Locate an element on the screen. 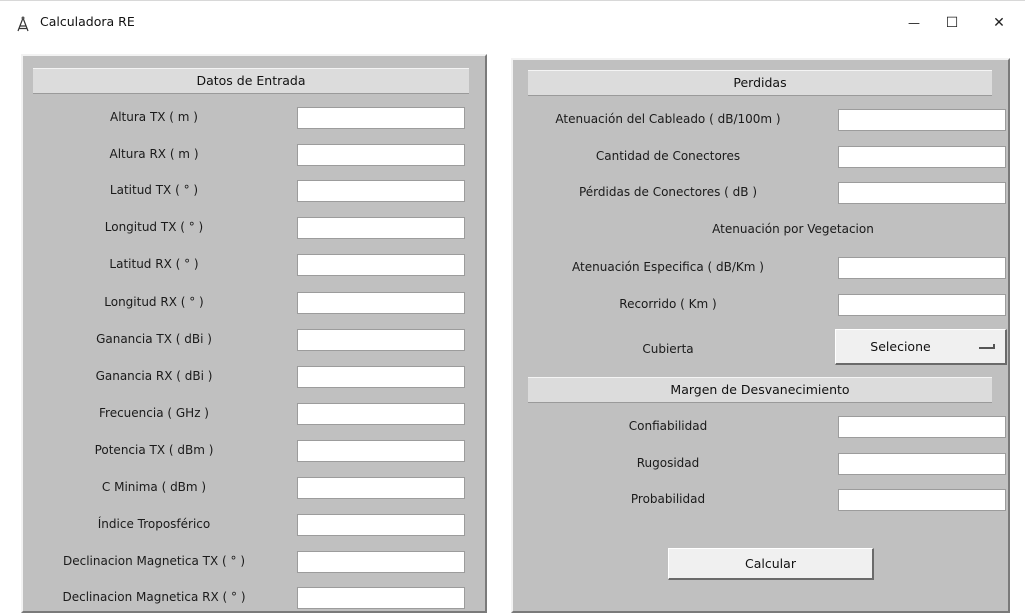  frecuencia-label: Frecuencia ( GHz ) is located at coordinates (154, 413).